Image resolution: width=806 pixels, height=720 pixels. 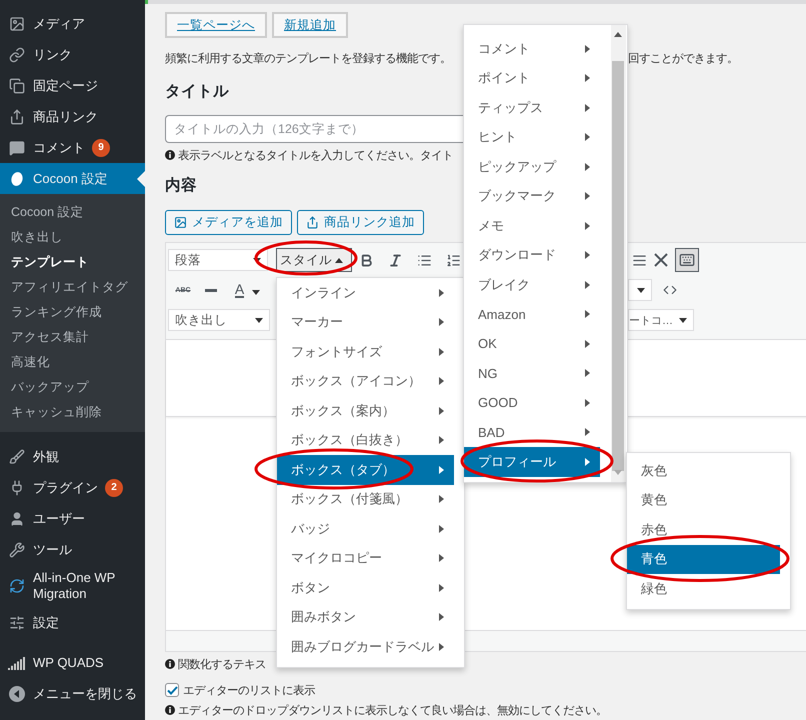 What do you see at coordinates (72, 549) in the screenshot?
I see `sidebar-item: ツール` at bounding box center [72, 549].